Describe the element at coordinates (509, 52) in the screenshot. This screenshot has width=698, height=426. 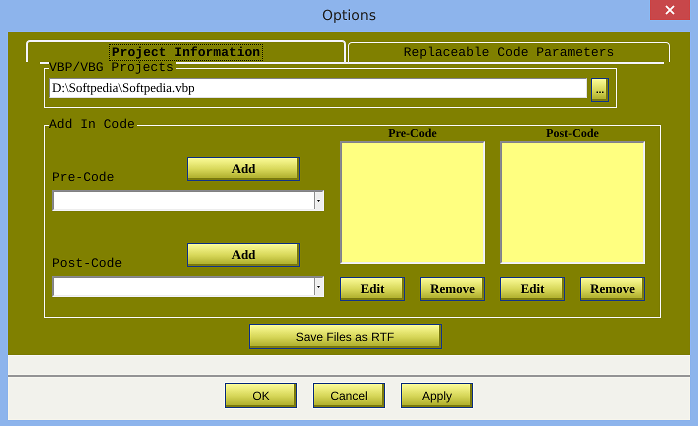
I see `tab: Replaceable Code Parameters` at that location.